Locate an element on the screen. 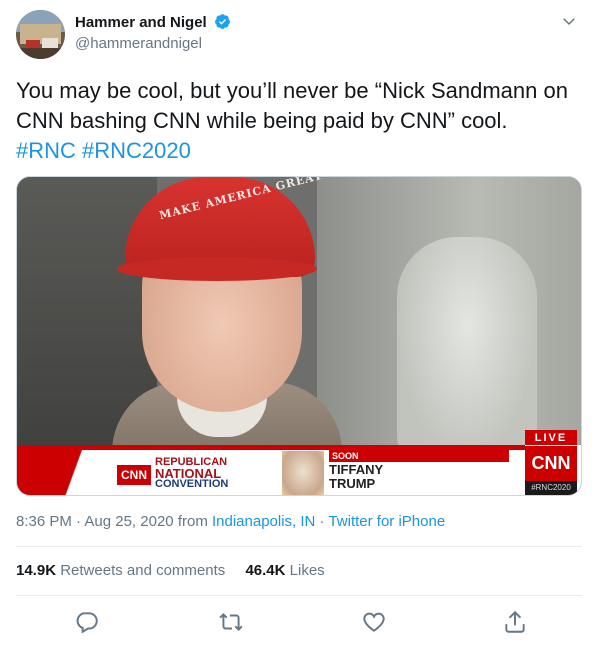 This screenshot has height=645, width=598. tweet-date: Aug 25, 2020 is located at coordinates (128, 521).